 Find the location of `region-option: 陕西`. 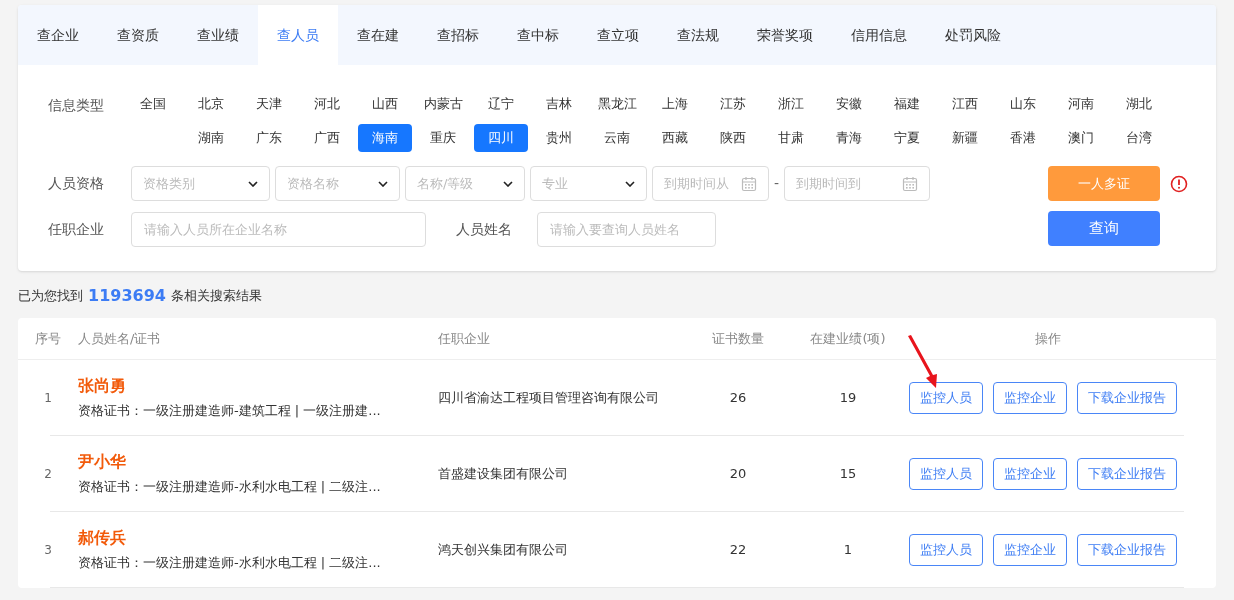

region-option: 陕西 is located at coordinates (733, 138).